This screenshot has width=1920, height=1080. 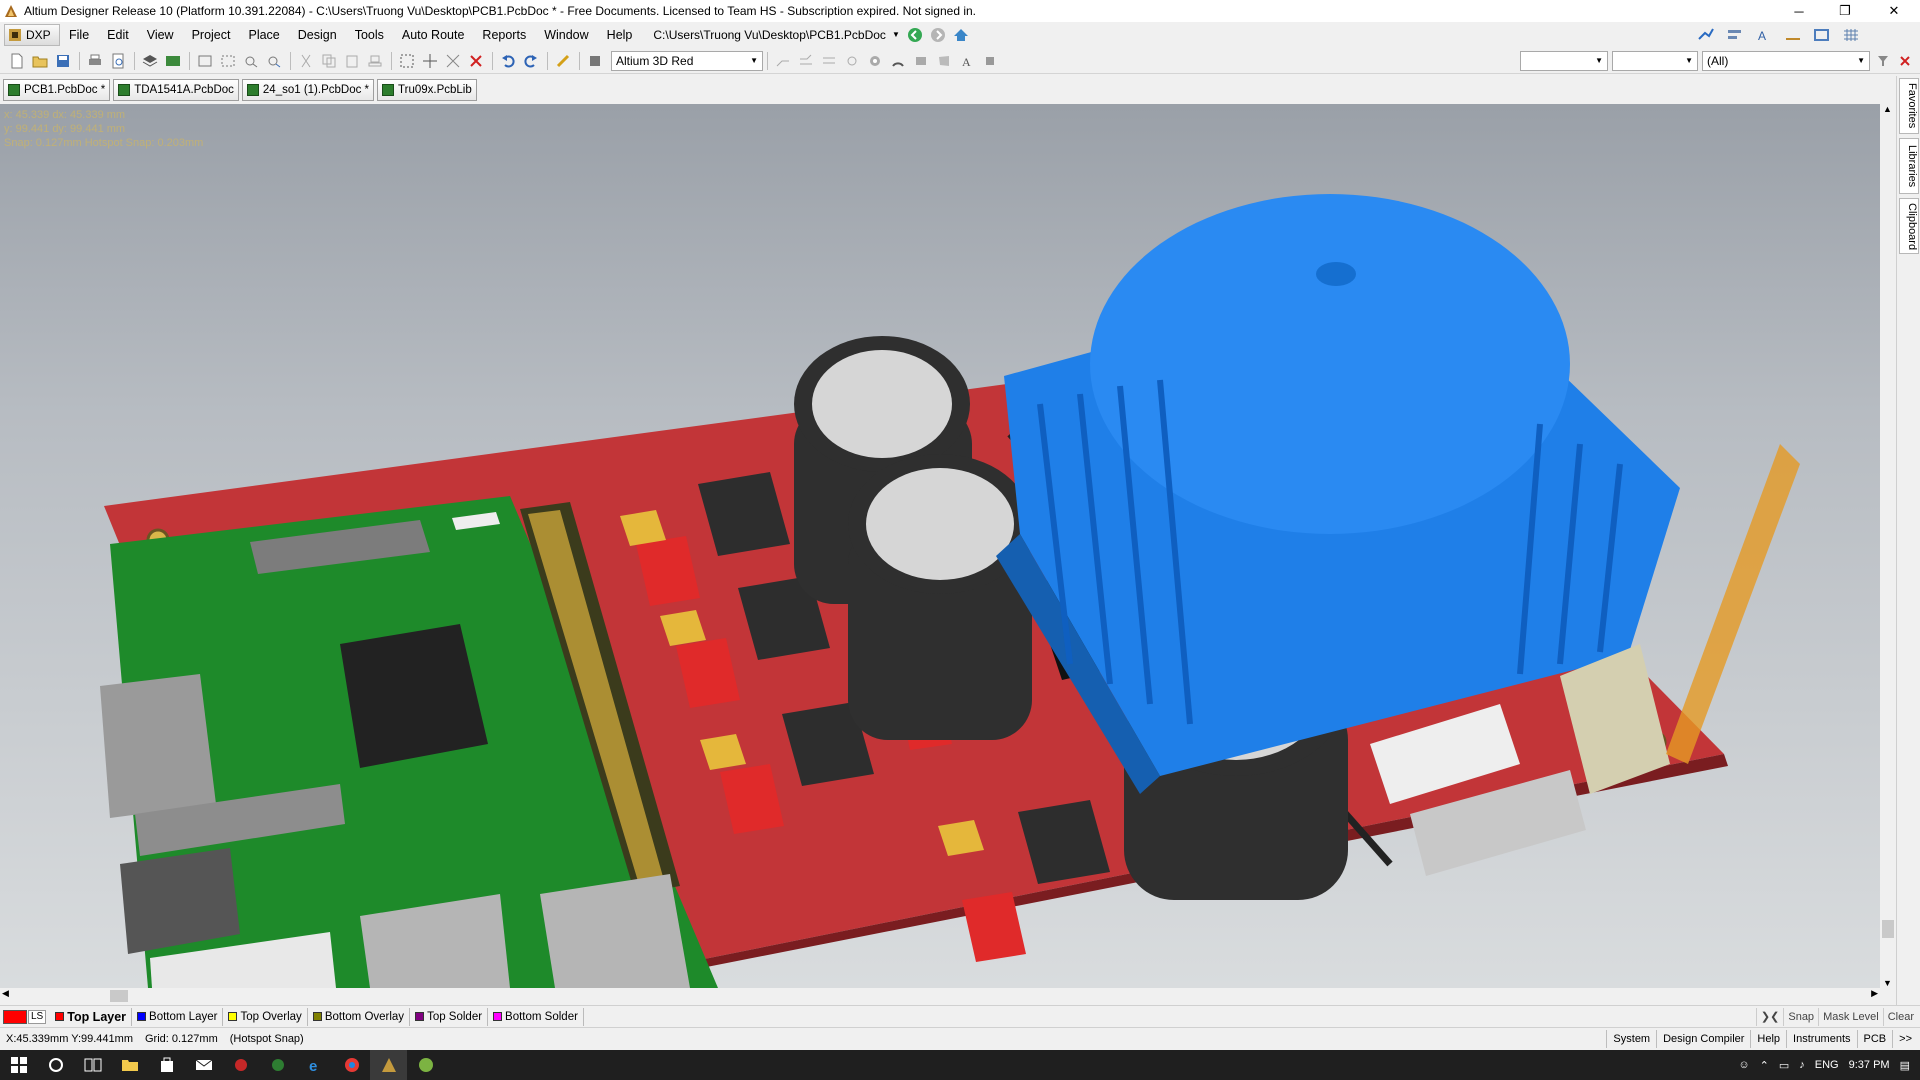 What do you see at coordinates (265, 1016) in the screenshot?
I see `layer-tab-top-overlay: Top Overlay` at bounding box center [265, 1016].